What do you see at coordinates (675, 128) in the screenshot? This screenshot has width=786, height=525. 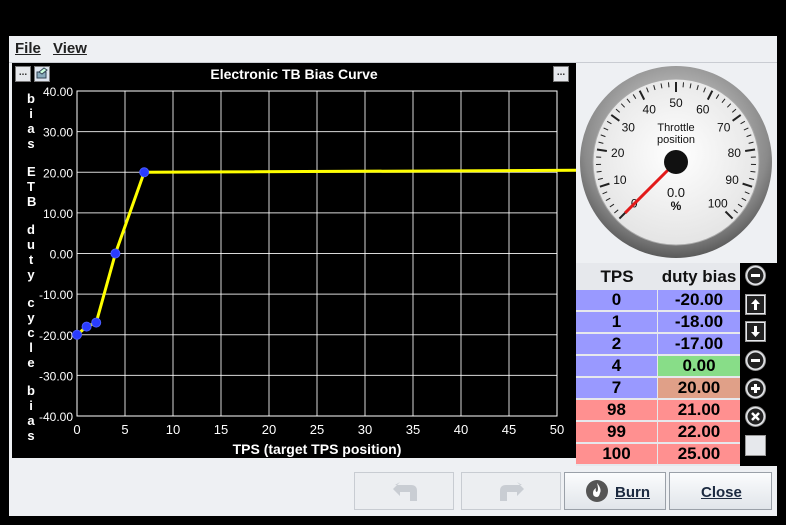 I see `gauge-title: Throttle` at bounding box center [675, 128].